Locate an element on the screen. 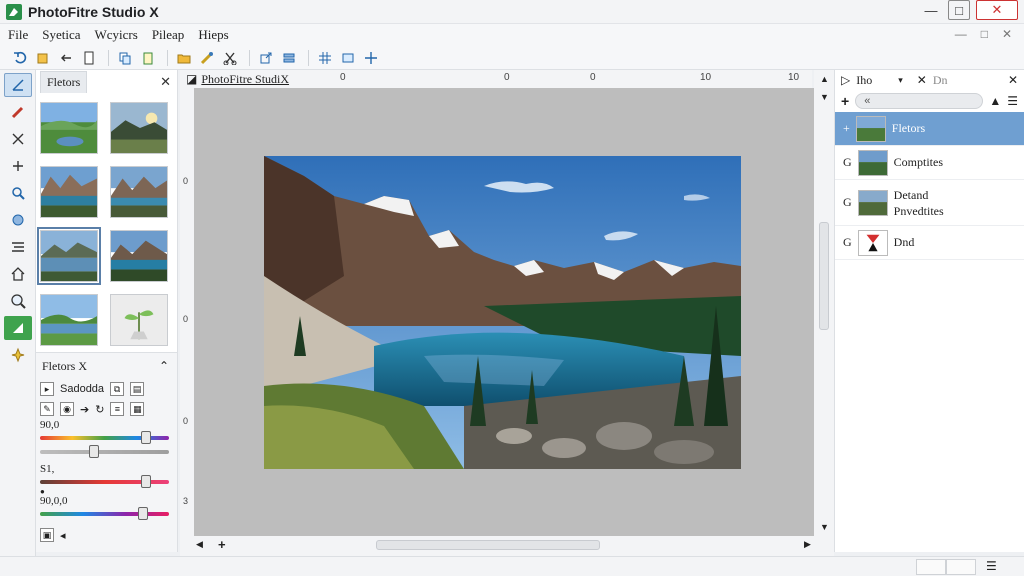 This screenshot has height=576, width=1024. scroll-down-icon: ▼ is located at coordinates (824, 527).